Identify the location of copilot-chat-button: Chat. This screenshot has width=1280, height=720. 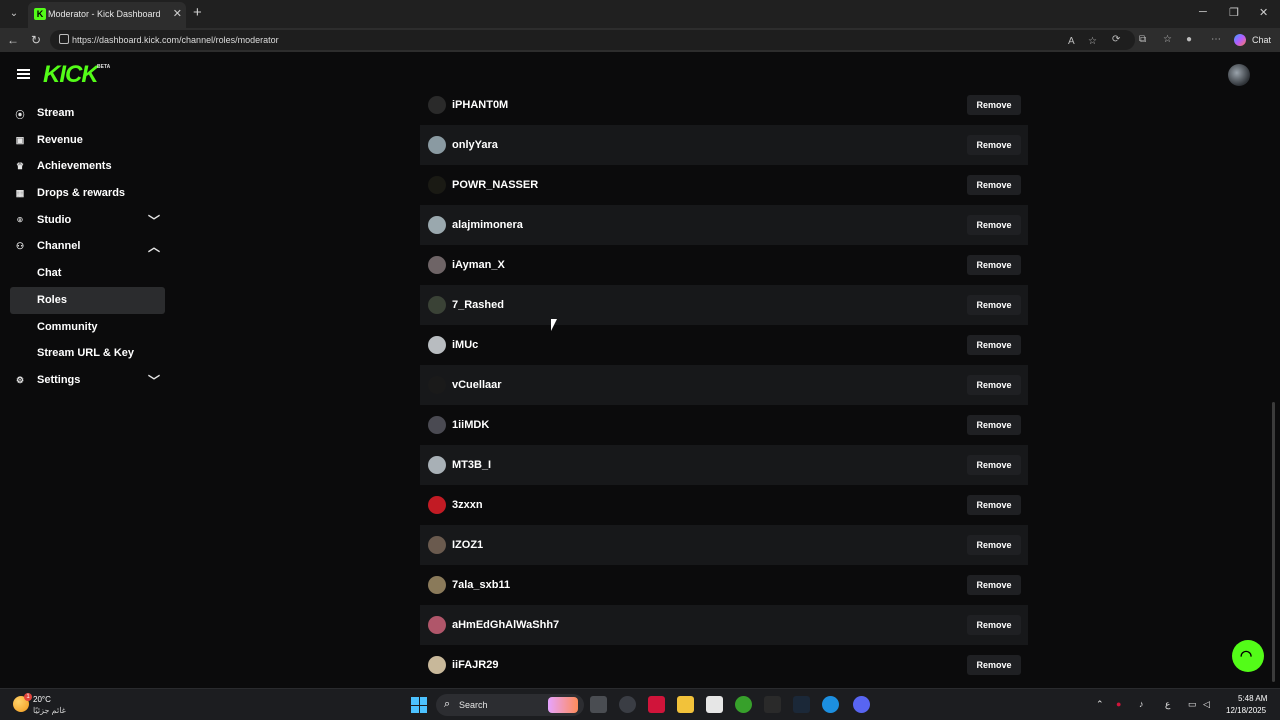
(1253, 40).